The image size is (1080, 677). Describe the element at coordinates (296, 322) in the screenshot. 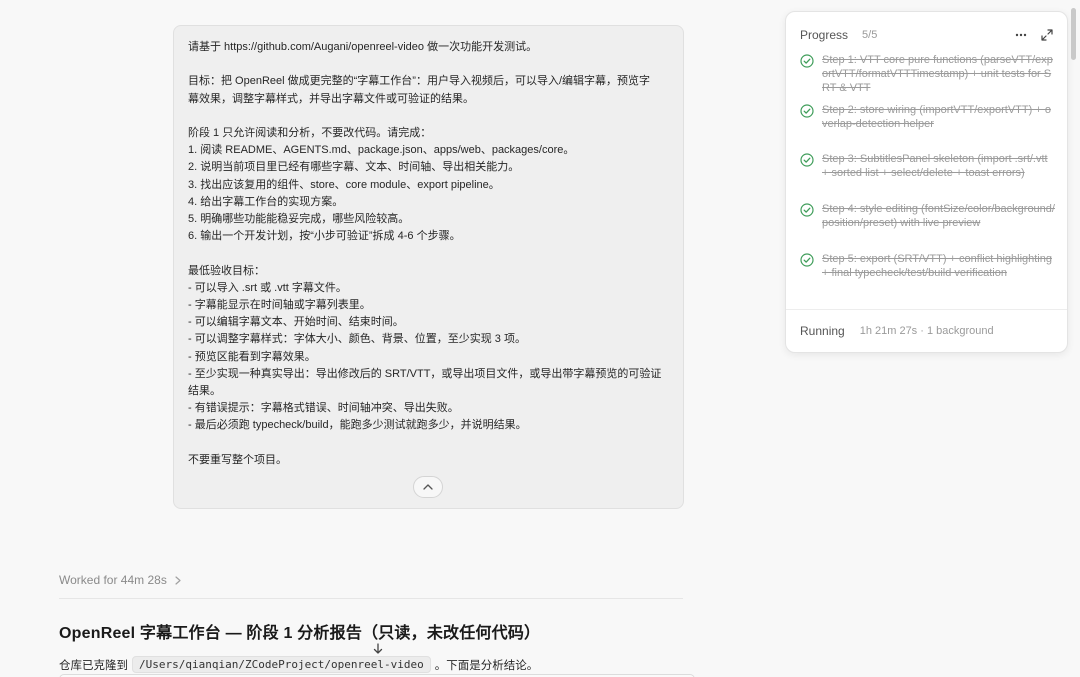

I see `message-line: - 可以编辑字幕文本、开始时间、结束时间。` at that location.